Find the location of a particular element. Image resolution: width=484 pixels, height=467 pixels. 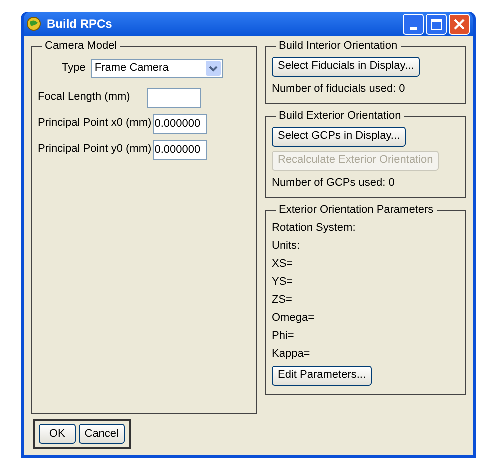

window-title: Build RPCs is located at coordinates (80, 24).